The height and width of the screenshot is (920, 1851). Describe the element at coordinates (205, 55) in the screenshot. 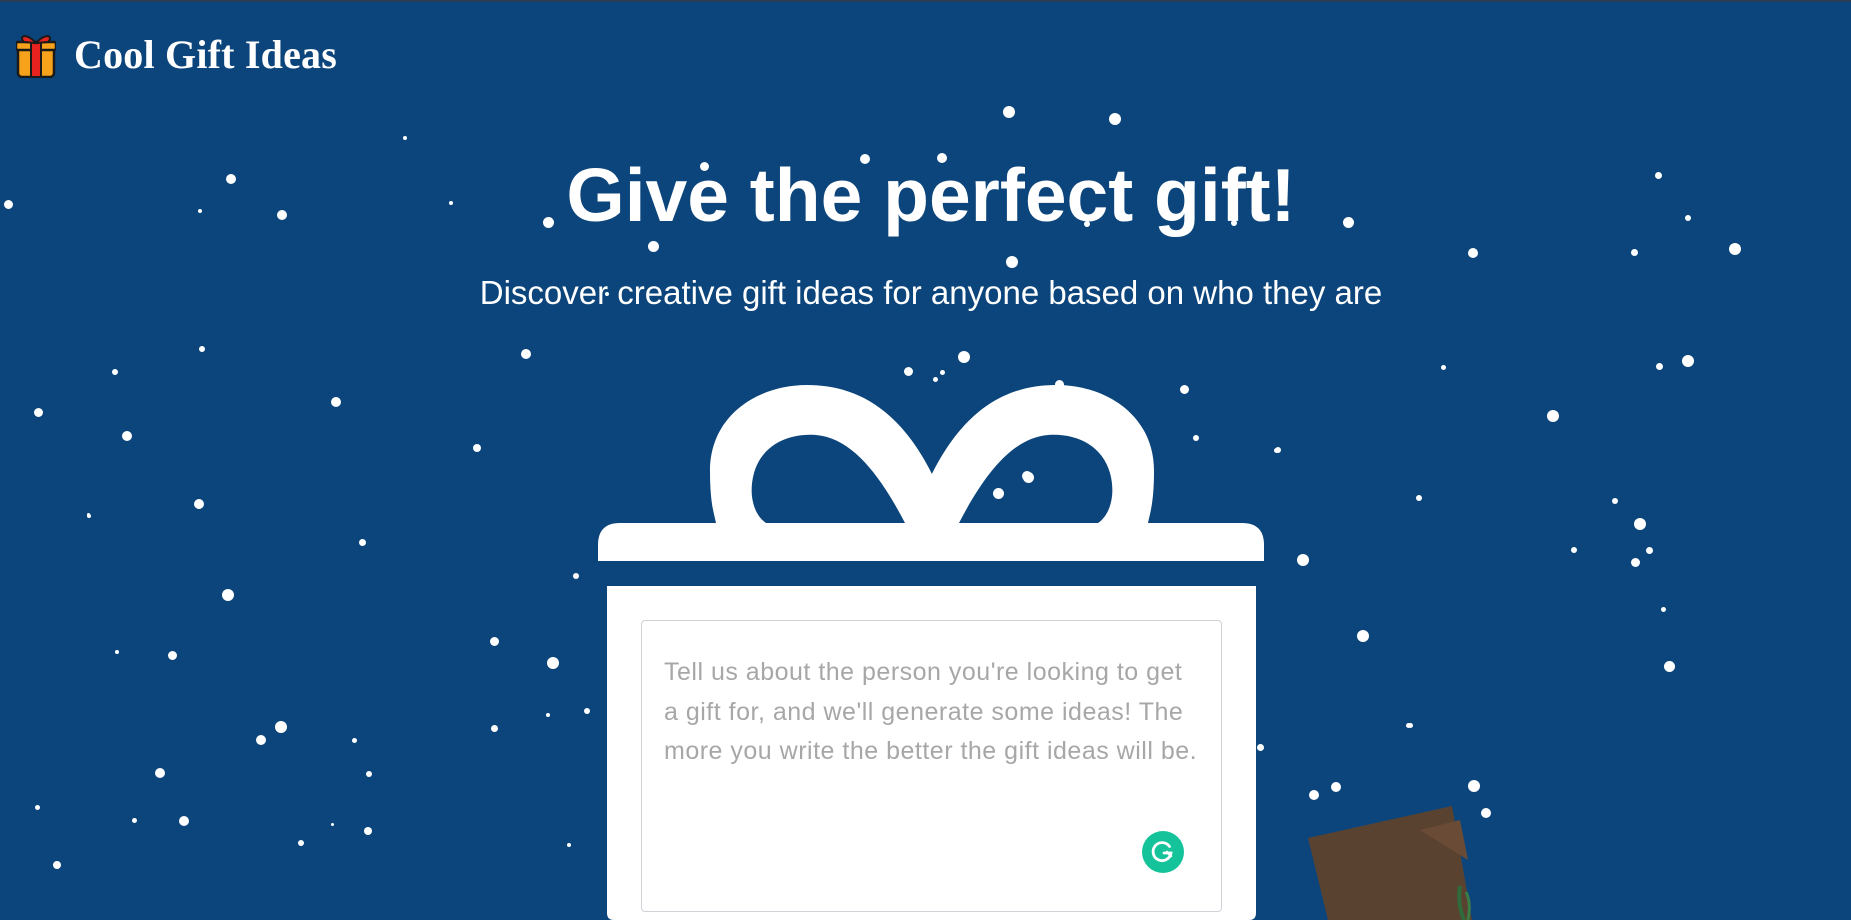

I see `site-title-link: Cool Gift Ideas` at that location.